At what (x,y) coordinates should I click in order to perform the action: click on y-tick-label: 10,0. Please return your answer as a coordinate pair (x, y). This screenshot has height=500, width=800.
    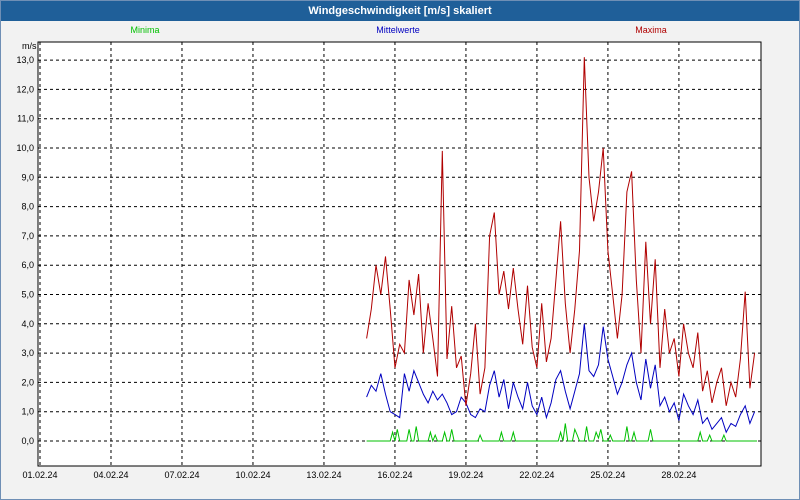
    Looking at the image, I should click on (25, 148).